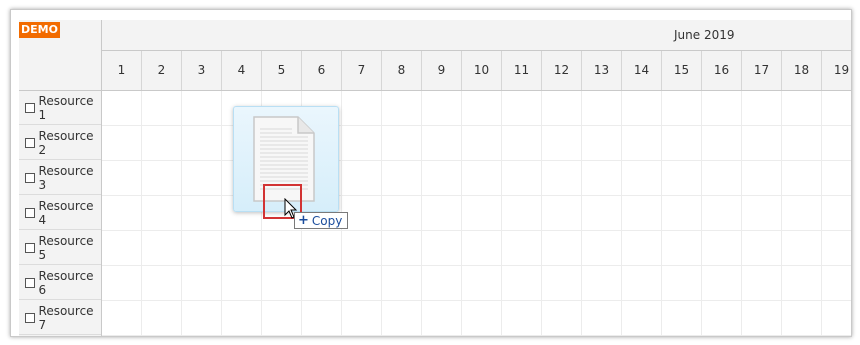  I want to click on day-header-cell: 6, so click(322, 70).